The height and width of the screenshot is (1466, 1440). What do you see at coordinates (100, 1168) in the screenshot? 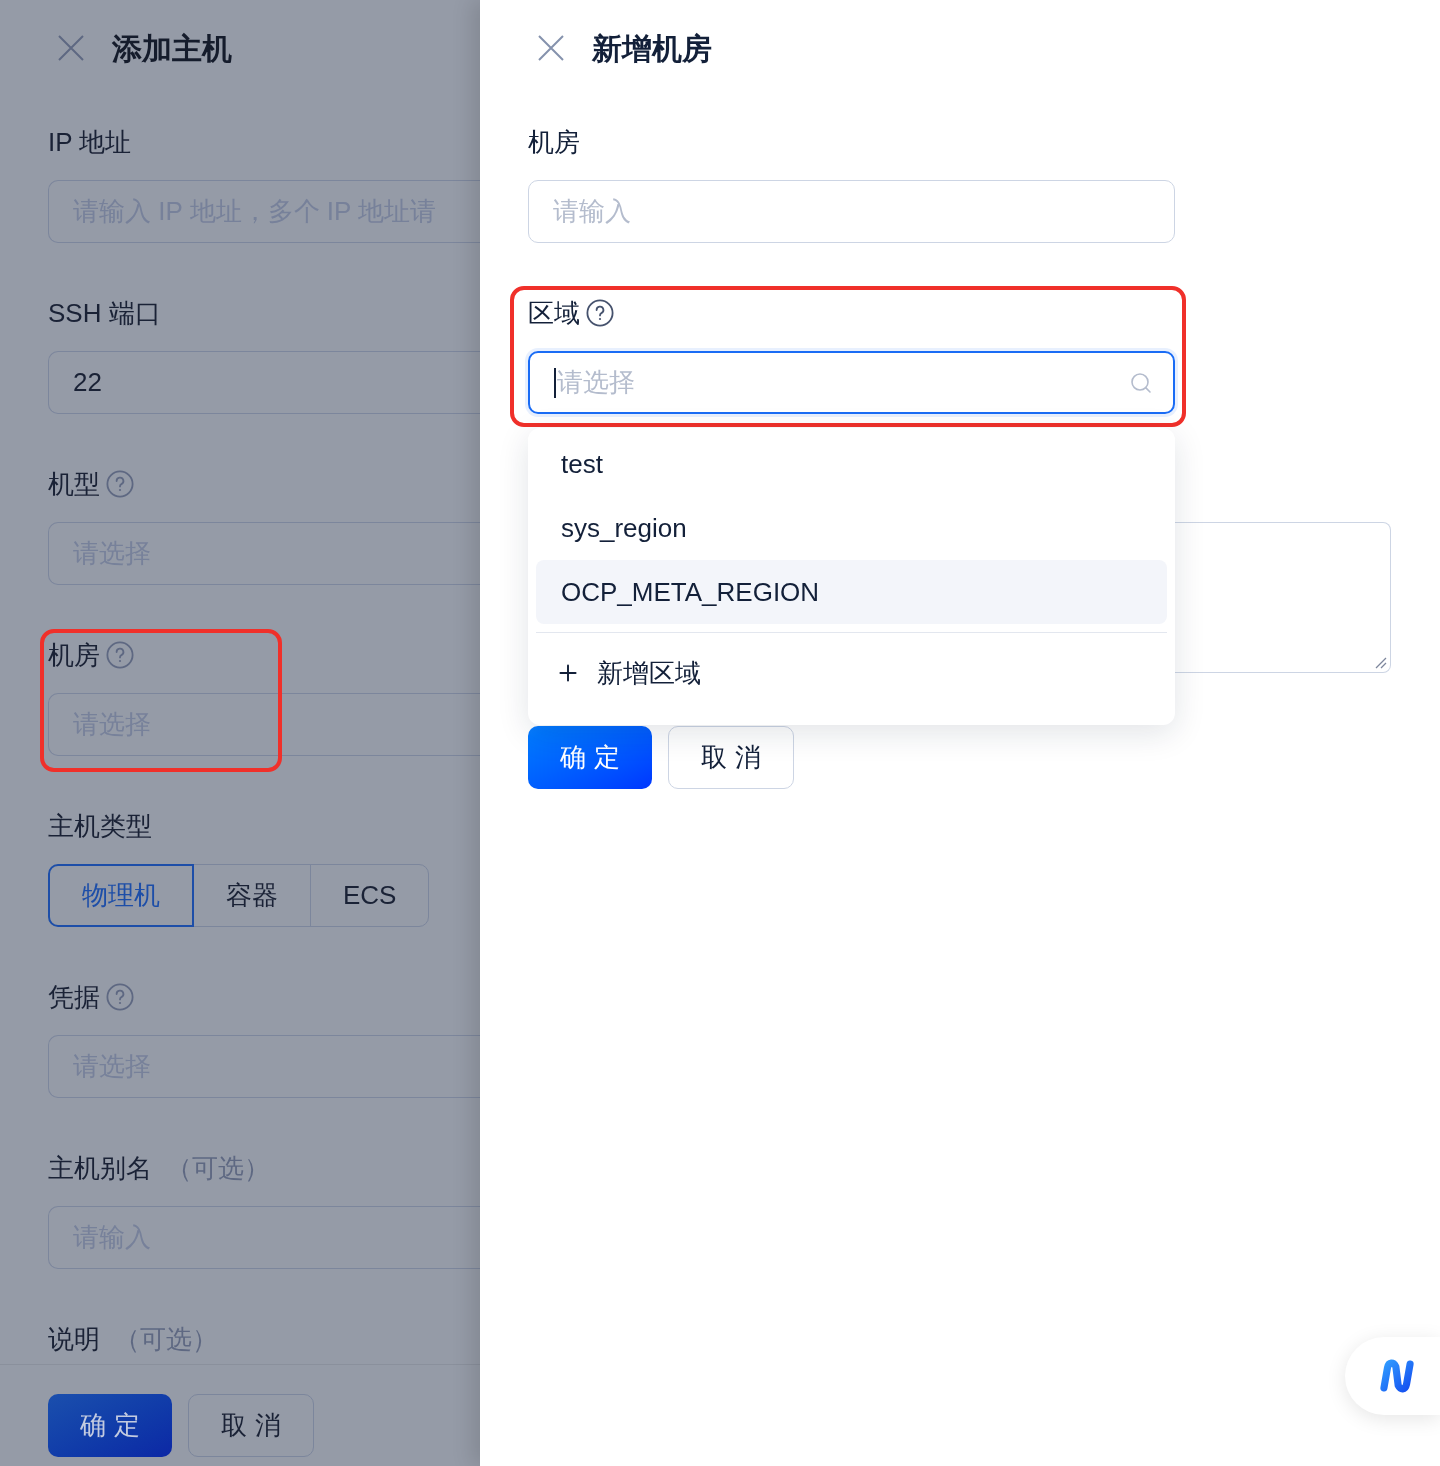
I see `field-label: 主机别名` at bounding box center [100, 1168].